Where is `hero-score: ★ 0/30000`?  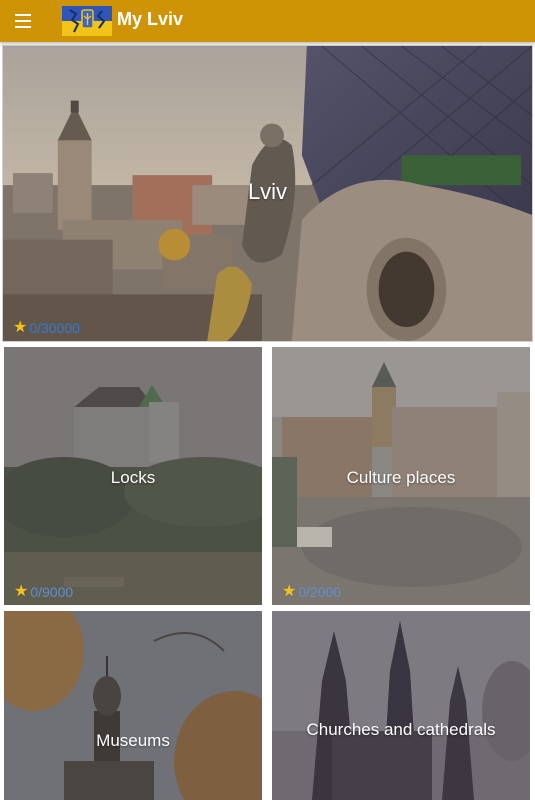 hero-score: ★ 0/30000 is located at coordinates (46, 328).